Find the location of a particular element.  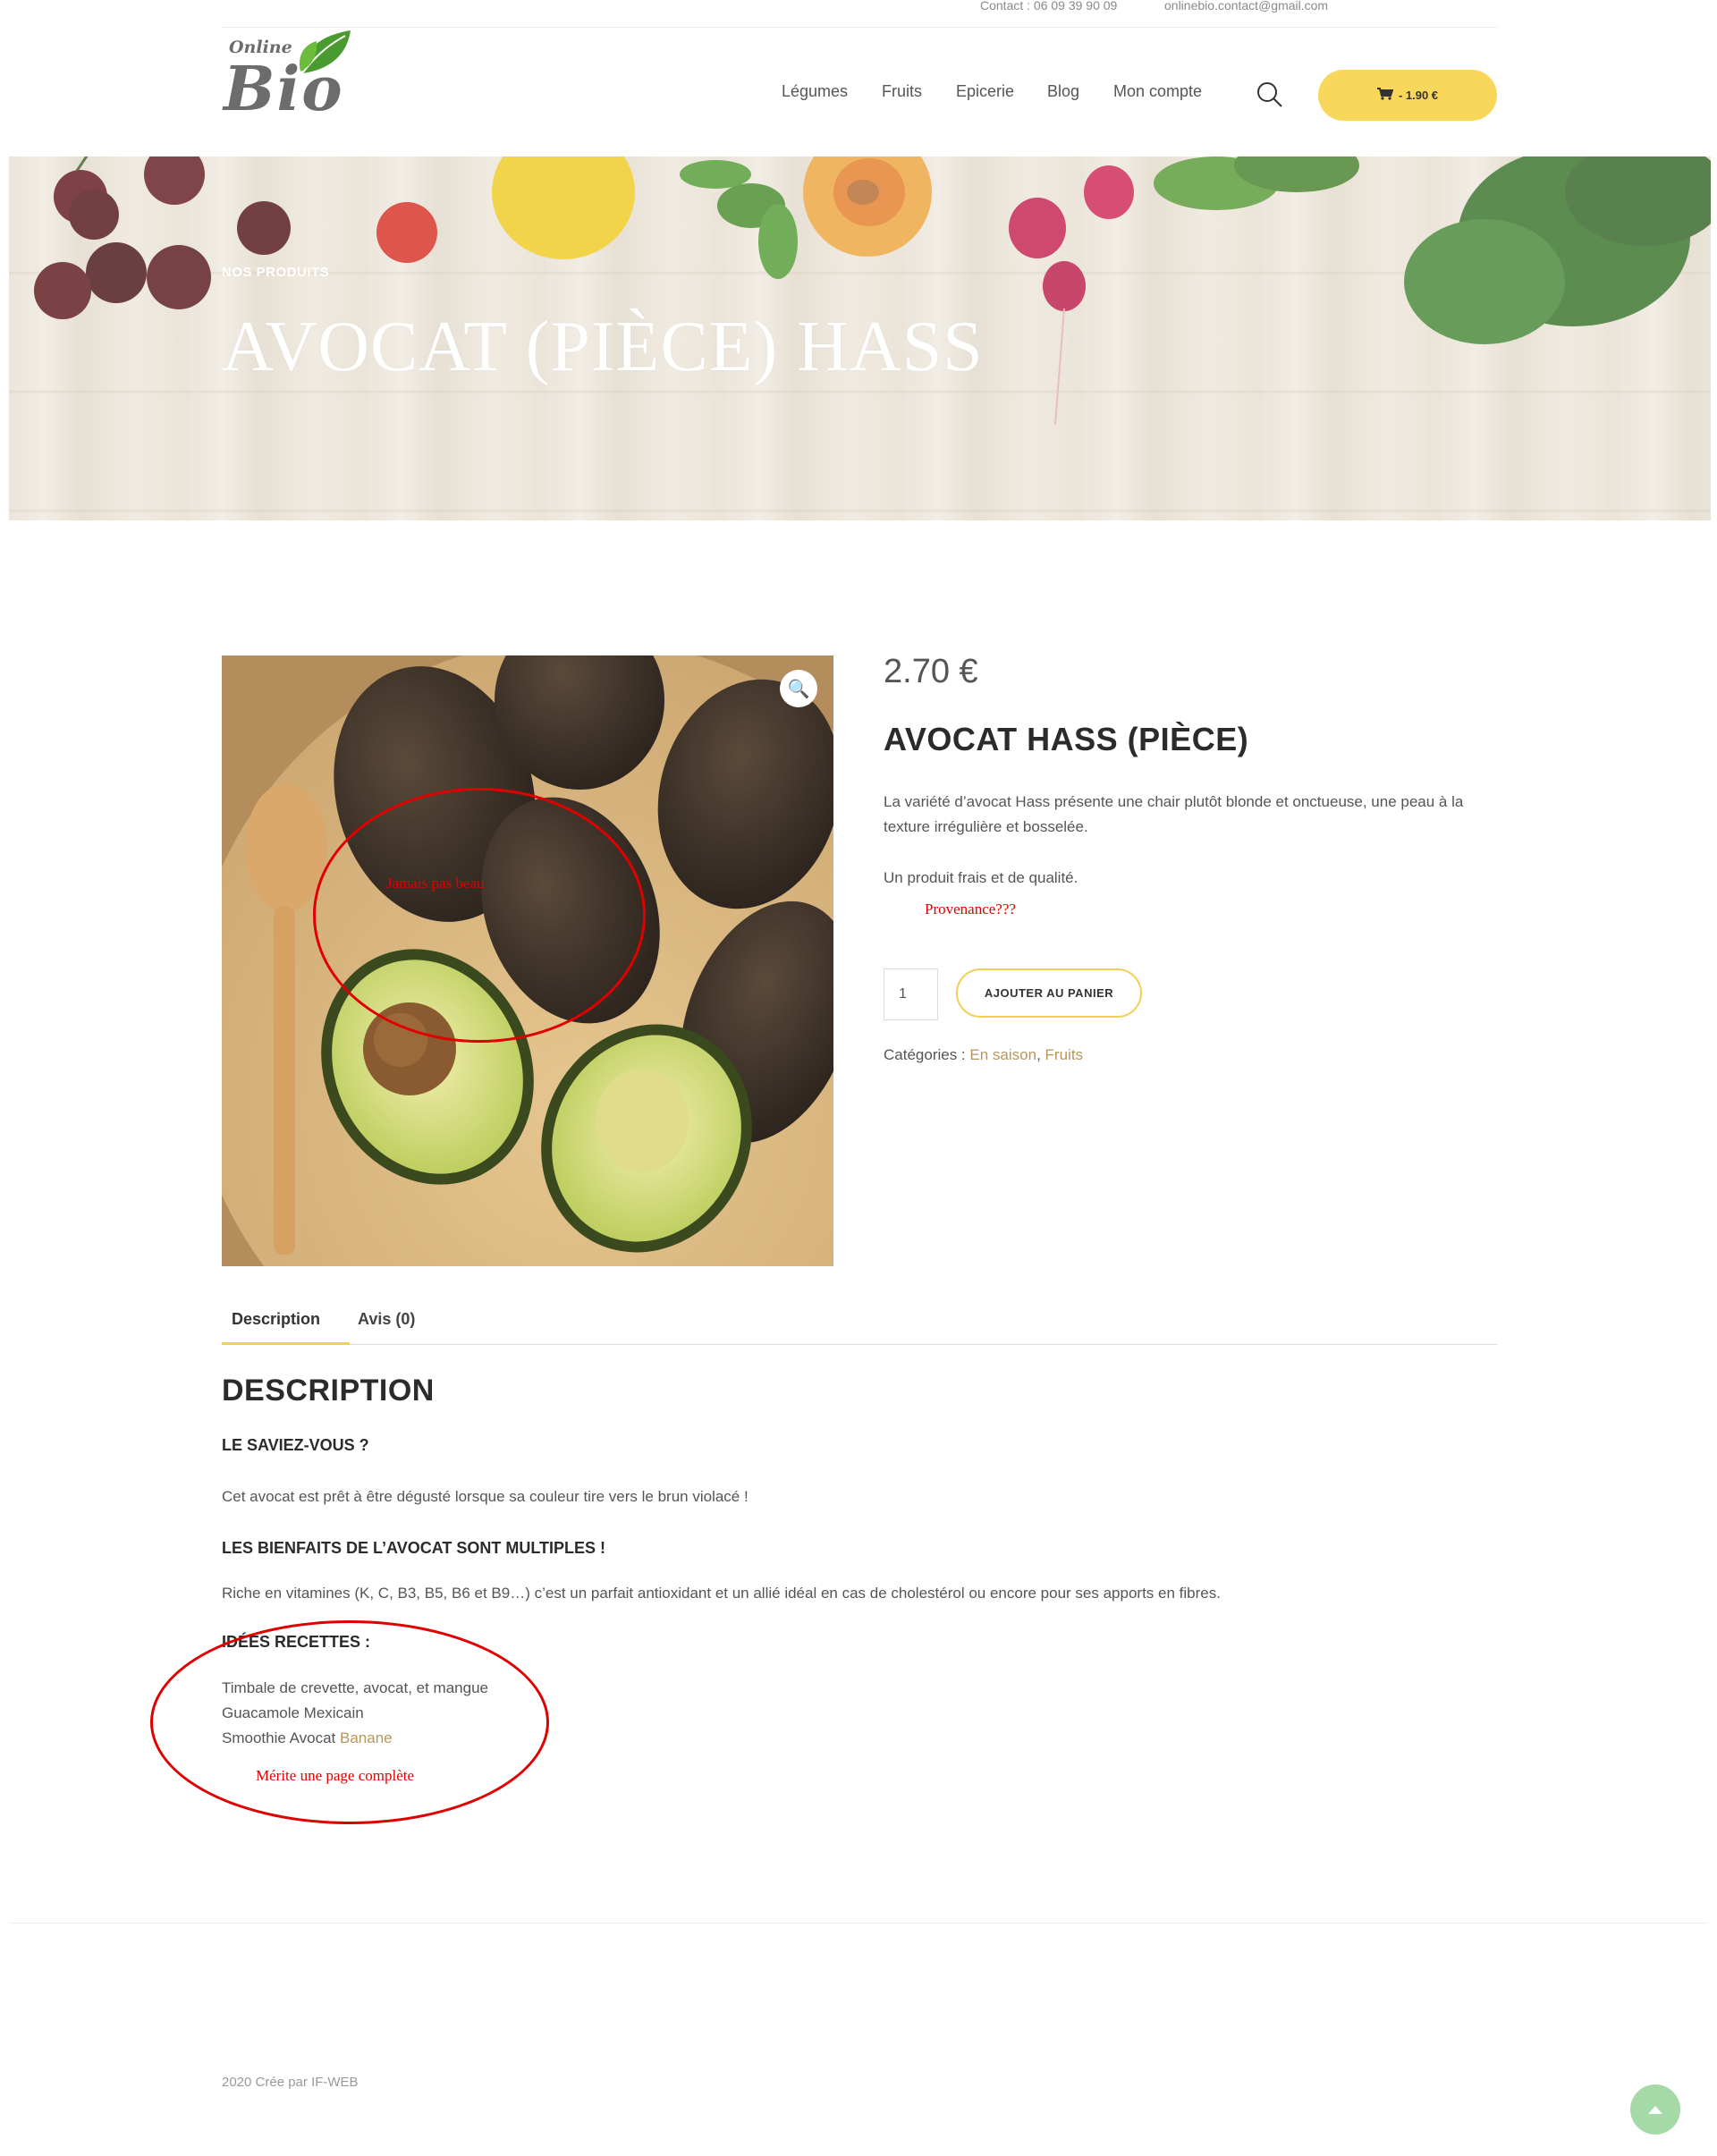

site-logo: Online Bio is located at coordinates (291, 76).